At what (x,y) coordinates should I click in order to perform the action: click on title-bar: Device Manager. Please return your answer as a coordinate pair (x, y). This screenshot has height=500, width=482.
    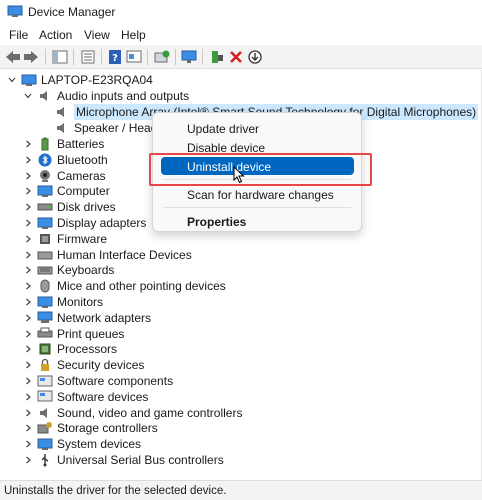
    Looking at the image, I should click on (241, 12).